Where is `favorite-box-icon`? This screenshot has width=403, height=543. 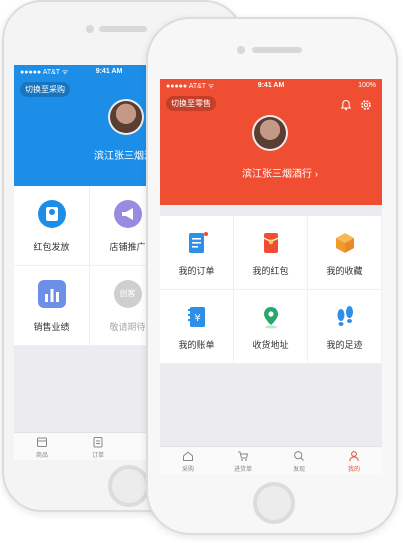 favorite-box-icon is located at coordinates (345, 245).